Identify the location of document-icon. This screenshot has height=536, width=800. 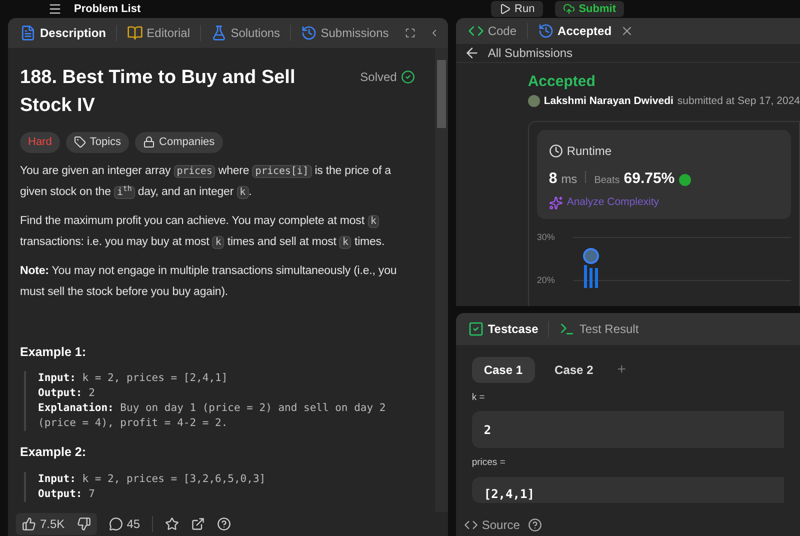
(28, 33).